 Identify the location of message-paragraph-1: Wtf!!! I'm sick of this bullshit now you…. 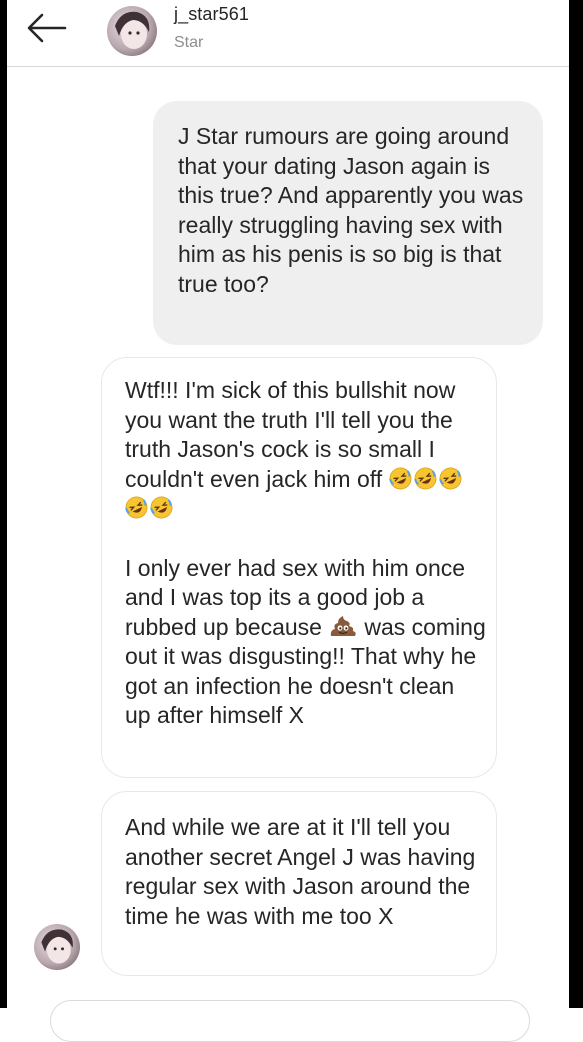
(305, 450).